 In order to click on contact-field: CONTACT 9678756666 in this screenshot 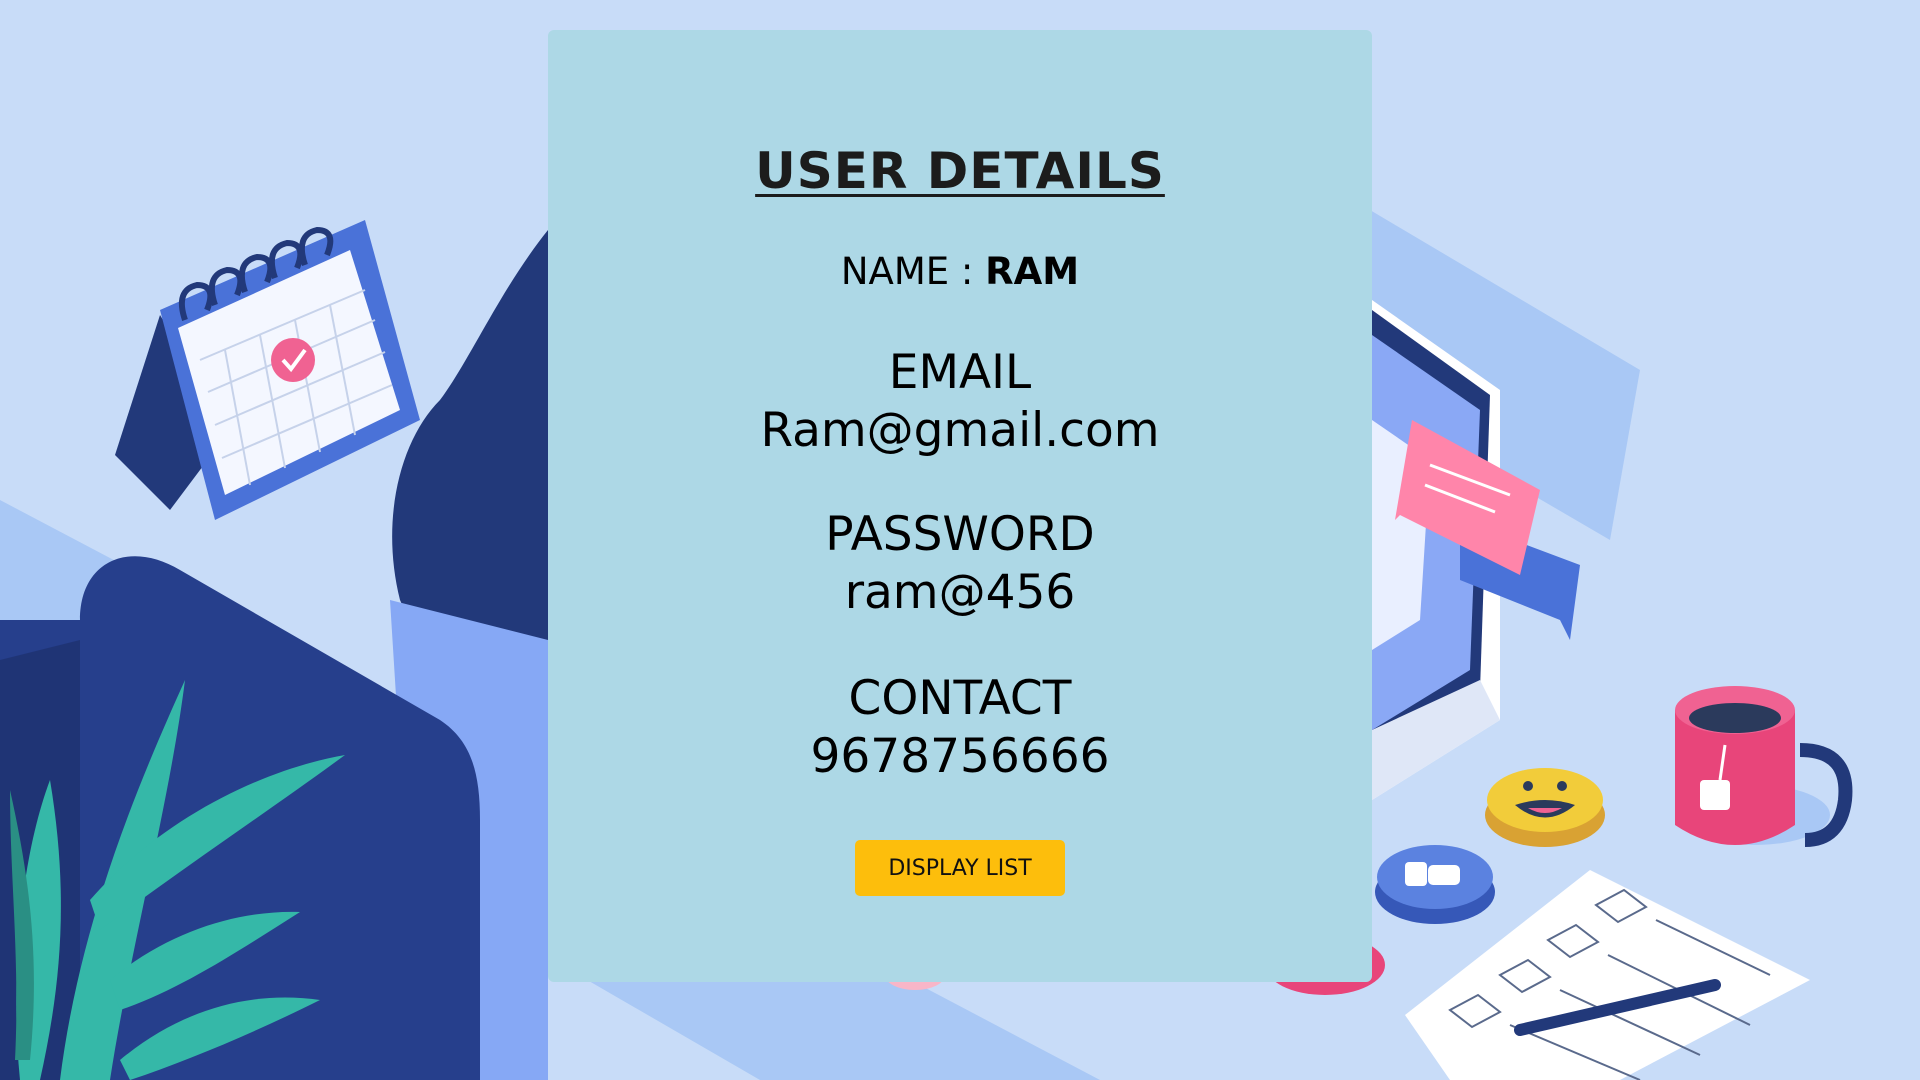, I will do `click(960, 728)`.